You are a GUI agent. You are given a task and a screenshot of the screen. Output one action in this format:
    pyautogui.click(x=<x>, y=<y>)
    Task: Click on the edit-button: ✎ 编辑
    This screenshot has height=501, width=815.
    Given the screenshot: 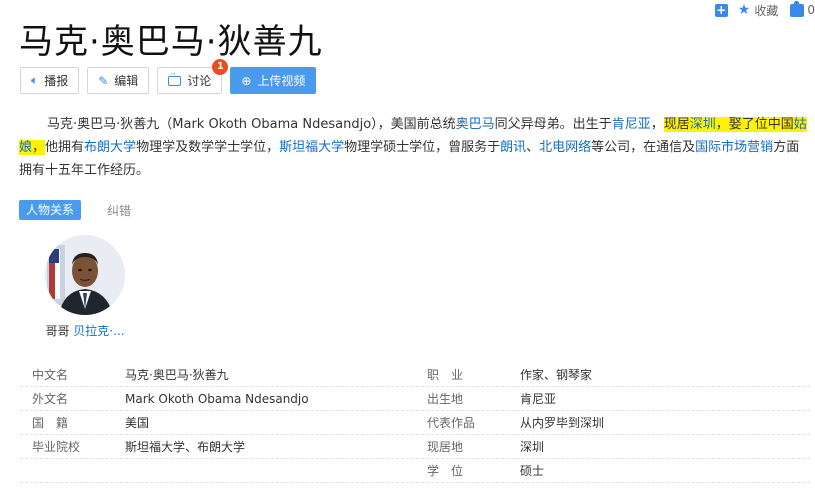 What is the action you would take?
    pyautogui.click(x=118, y=80)
    